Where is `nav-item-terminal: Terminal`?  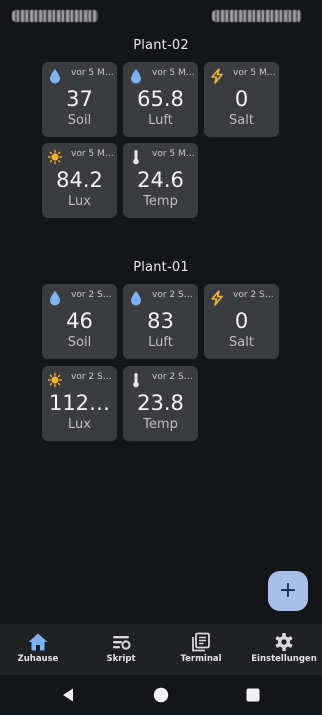
nav-item-terminal: Terminal is located at coordinates (201, 649).